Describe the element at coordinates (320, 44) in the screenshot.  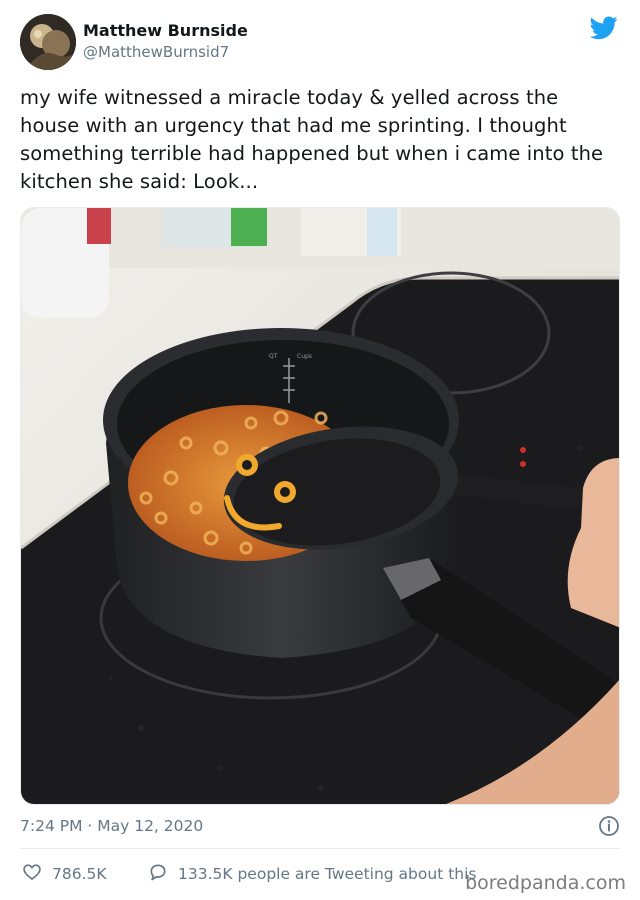
I see `tweet-header: Matthew Burnside @MatthewBurnsid7` at that location.